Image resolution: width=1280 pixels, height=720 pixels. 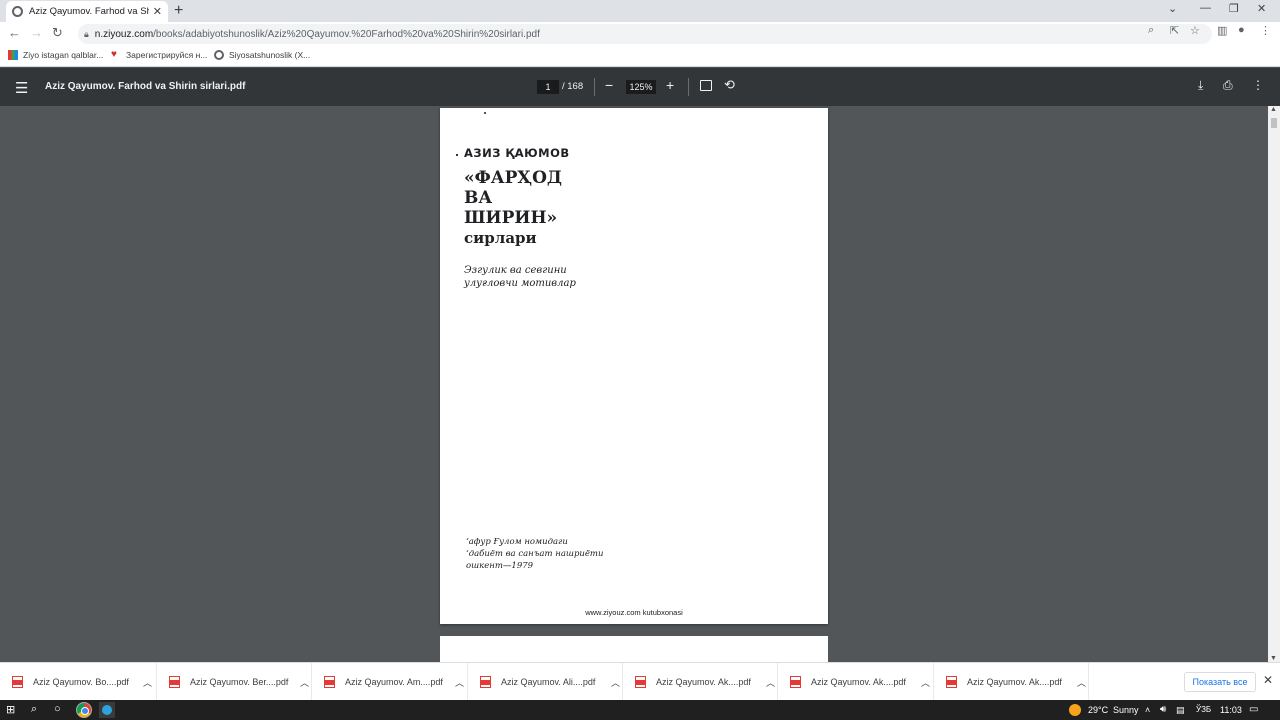 What do you see at coordinates (520, 277) in the screenshot?
I see `book-subtitle: Эзгулик ва севгини улуғловчи мотивлар` at bounding box center [520, 277].